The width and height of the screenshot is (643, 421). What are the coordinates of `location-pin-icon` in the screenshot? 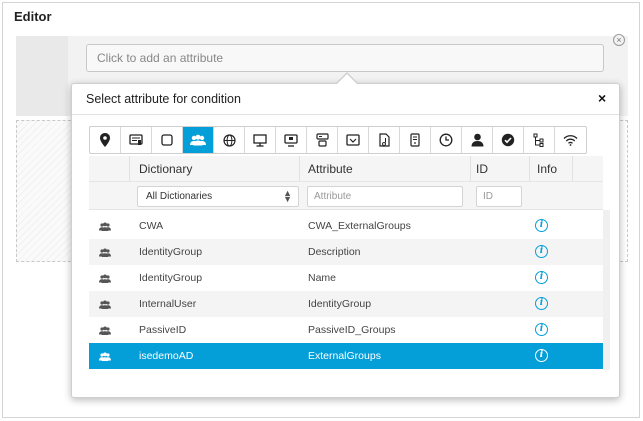 It's located at (105, 140).